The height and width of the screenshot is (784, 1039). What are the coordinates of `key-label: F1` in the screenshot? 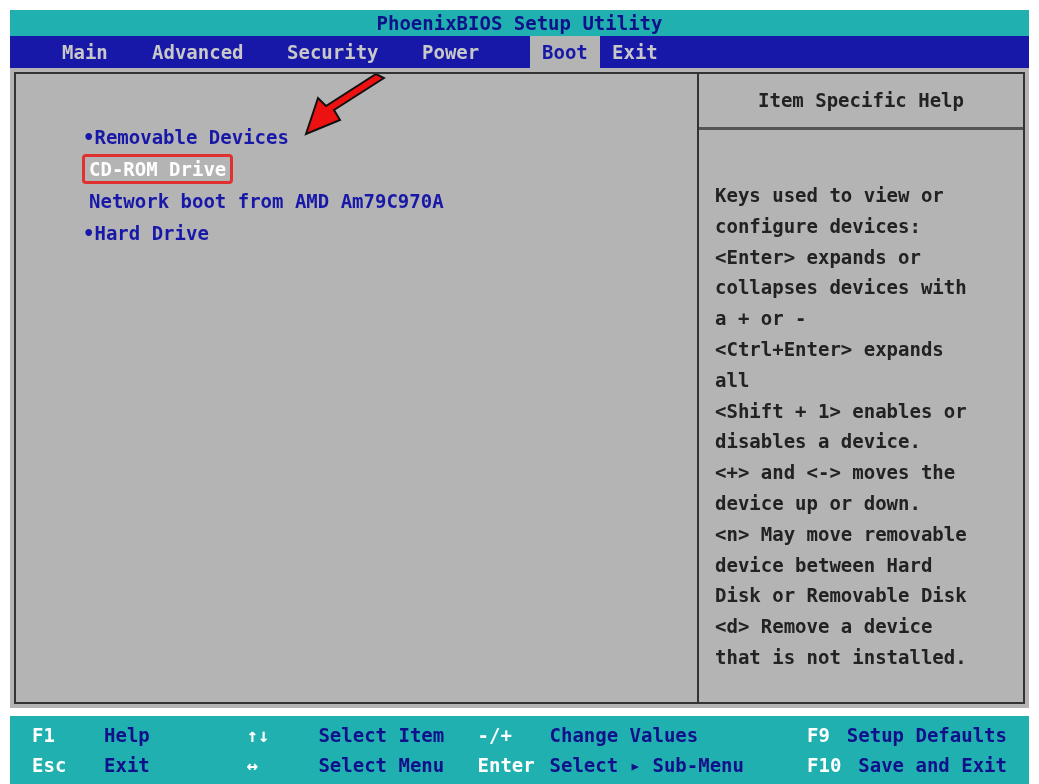 It's located at (44, 735).